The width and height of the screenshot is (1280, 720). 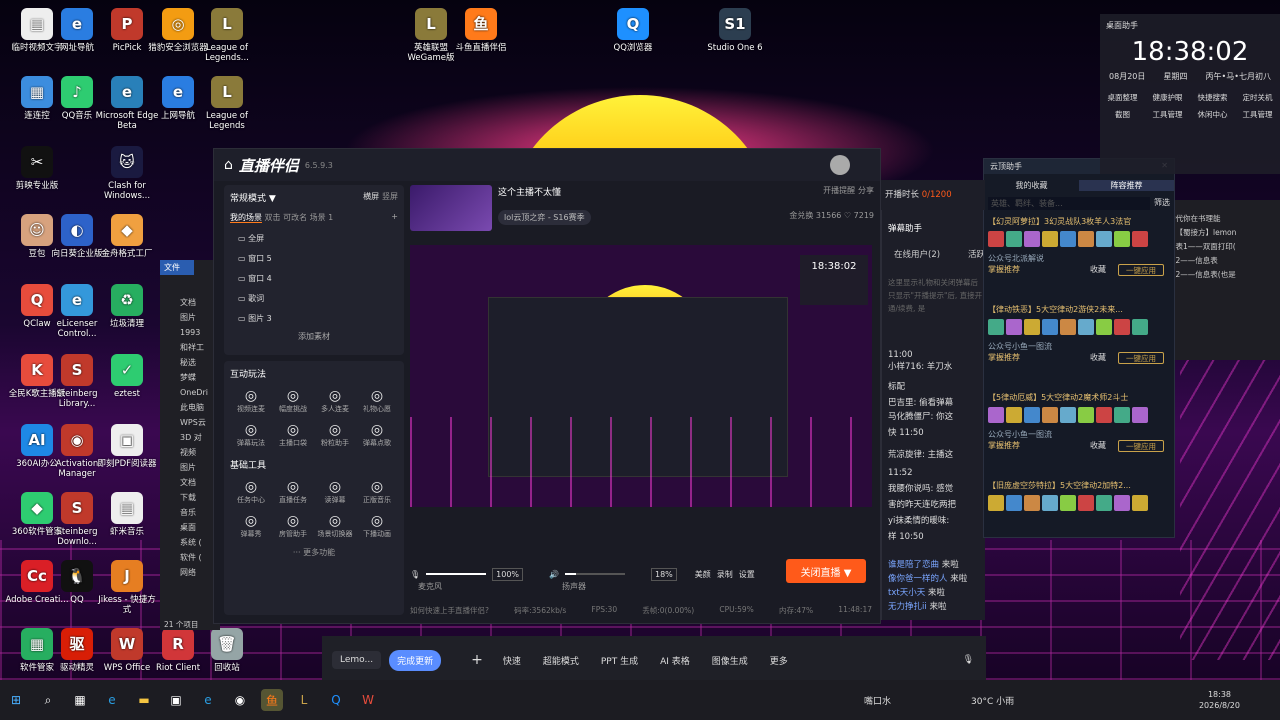 What do you see at coordinates (371, 196) in the screenshot?
I see `landscape-toggle: 横屏` at bounding box center [371, 196].